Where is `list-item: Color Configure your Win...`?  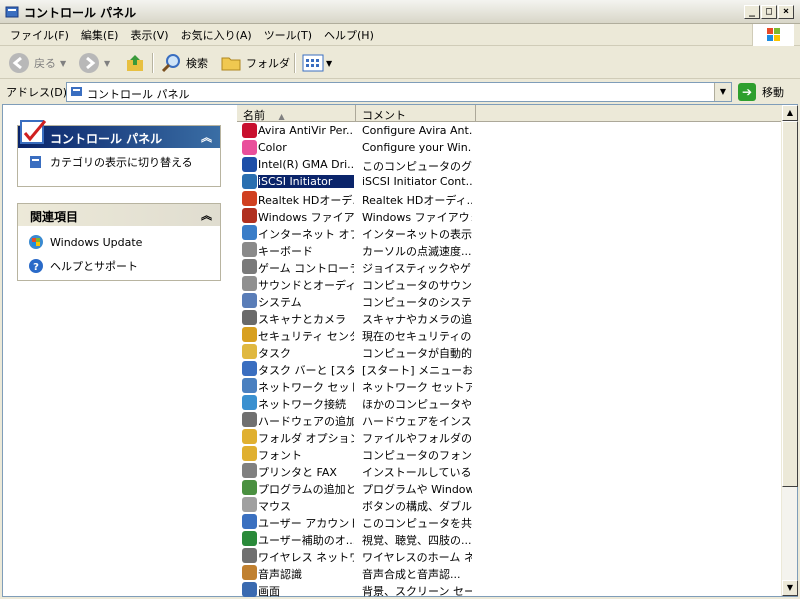
list-item: Color Configure your Win... is located at coordinates (510, 147).